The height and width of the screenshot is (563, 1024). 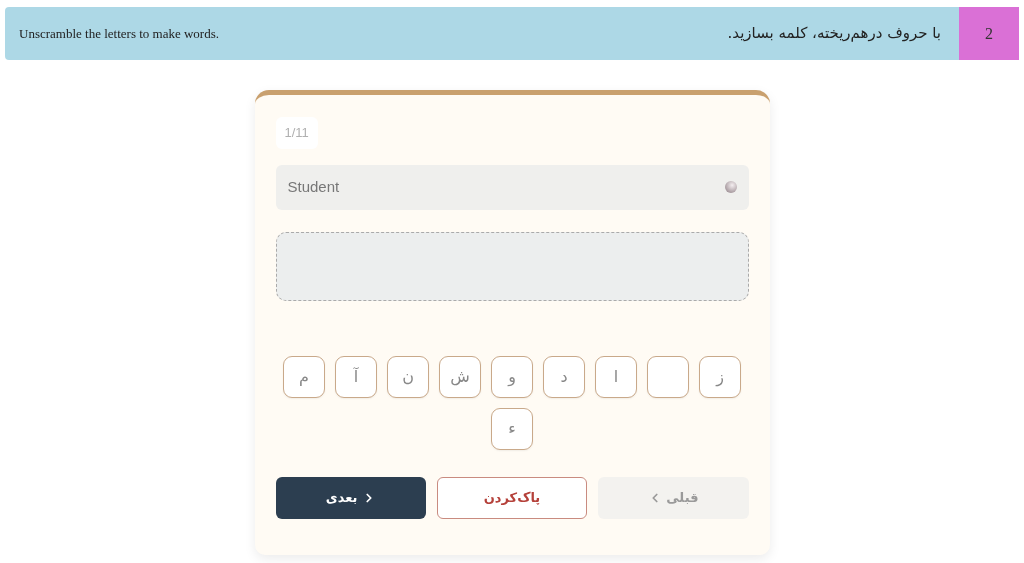 I want to click on answer-box, so click(x=512, y=266).